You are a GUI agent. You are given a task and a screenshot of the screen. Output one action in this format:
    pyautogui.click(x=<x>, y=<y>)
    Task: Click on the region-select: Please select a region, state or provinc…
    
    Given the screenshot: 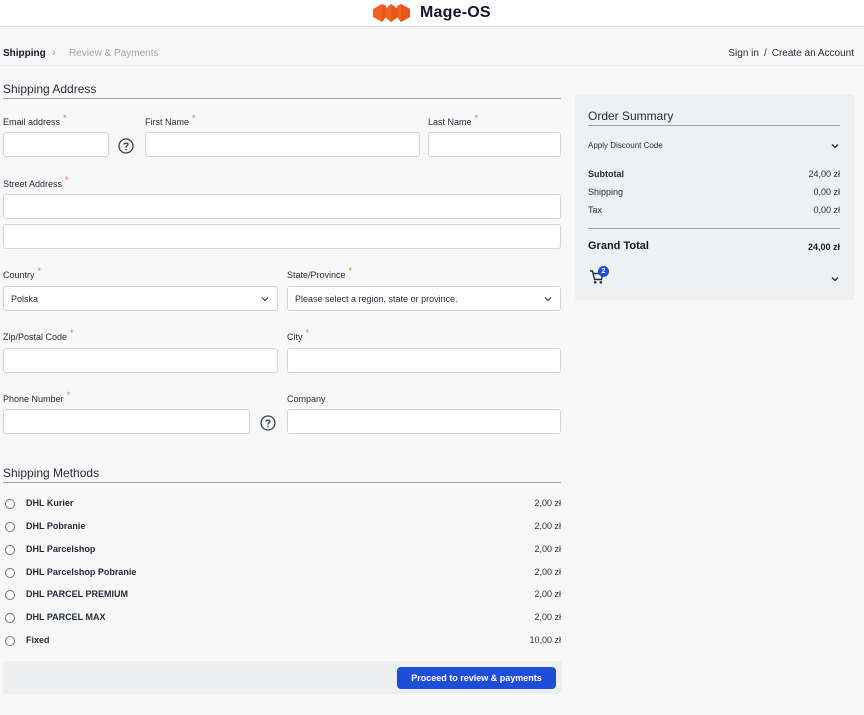 What is the action you would take?
    pyautogui.click(x=424, y=298)
    